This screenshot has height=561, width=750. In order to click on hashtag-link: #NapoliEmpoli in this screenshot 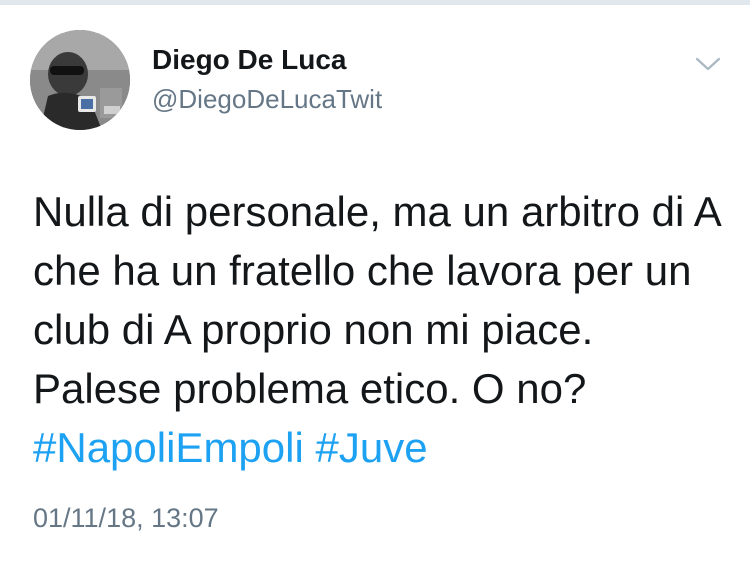, I will do `click(168, 447)`.